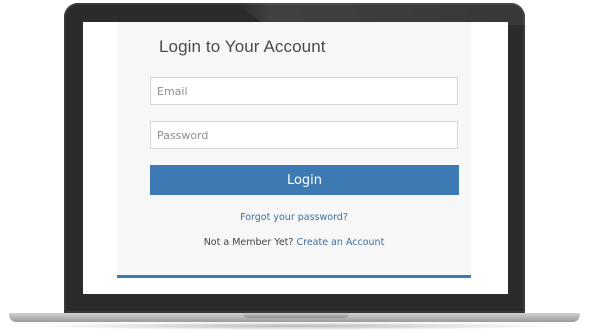 Image resolution: width=589 pixels, height=334 pixels. What do you see at coordinates (296, 315) in the screenshot?
I see `laptop-base-notch` at bounding box center [296, 315].